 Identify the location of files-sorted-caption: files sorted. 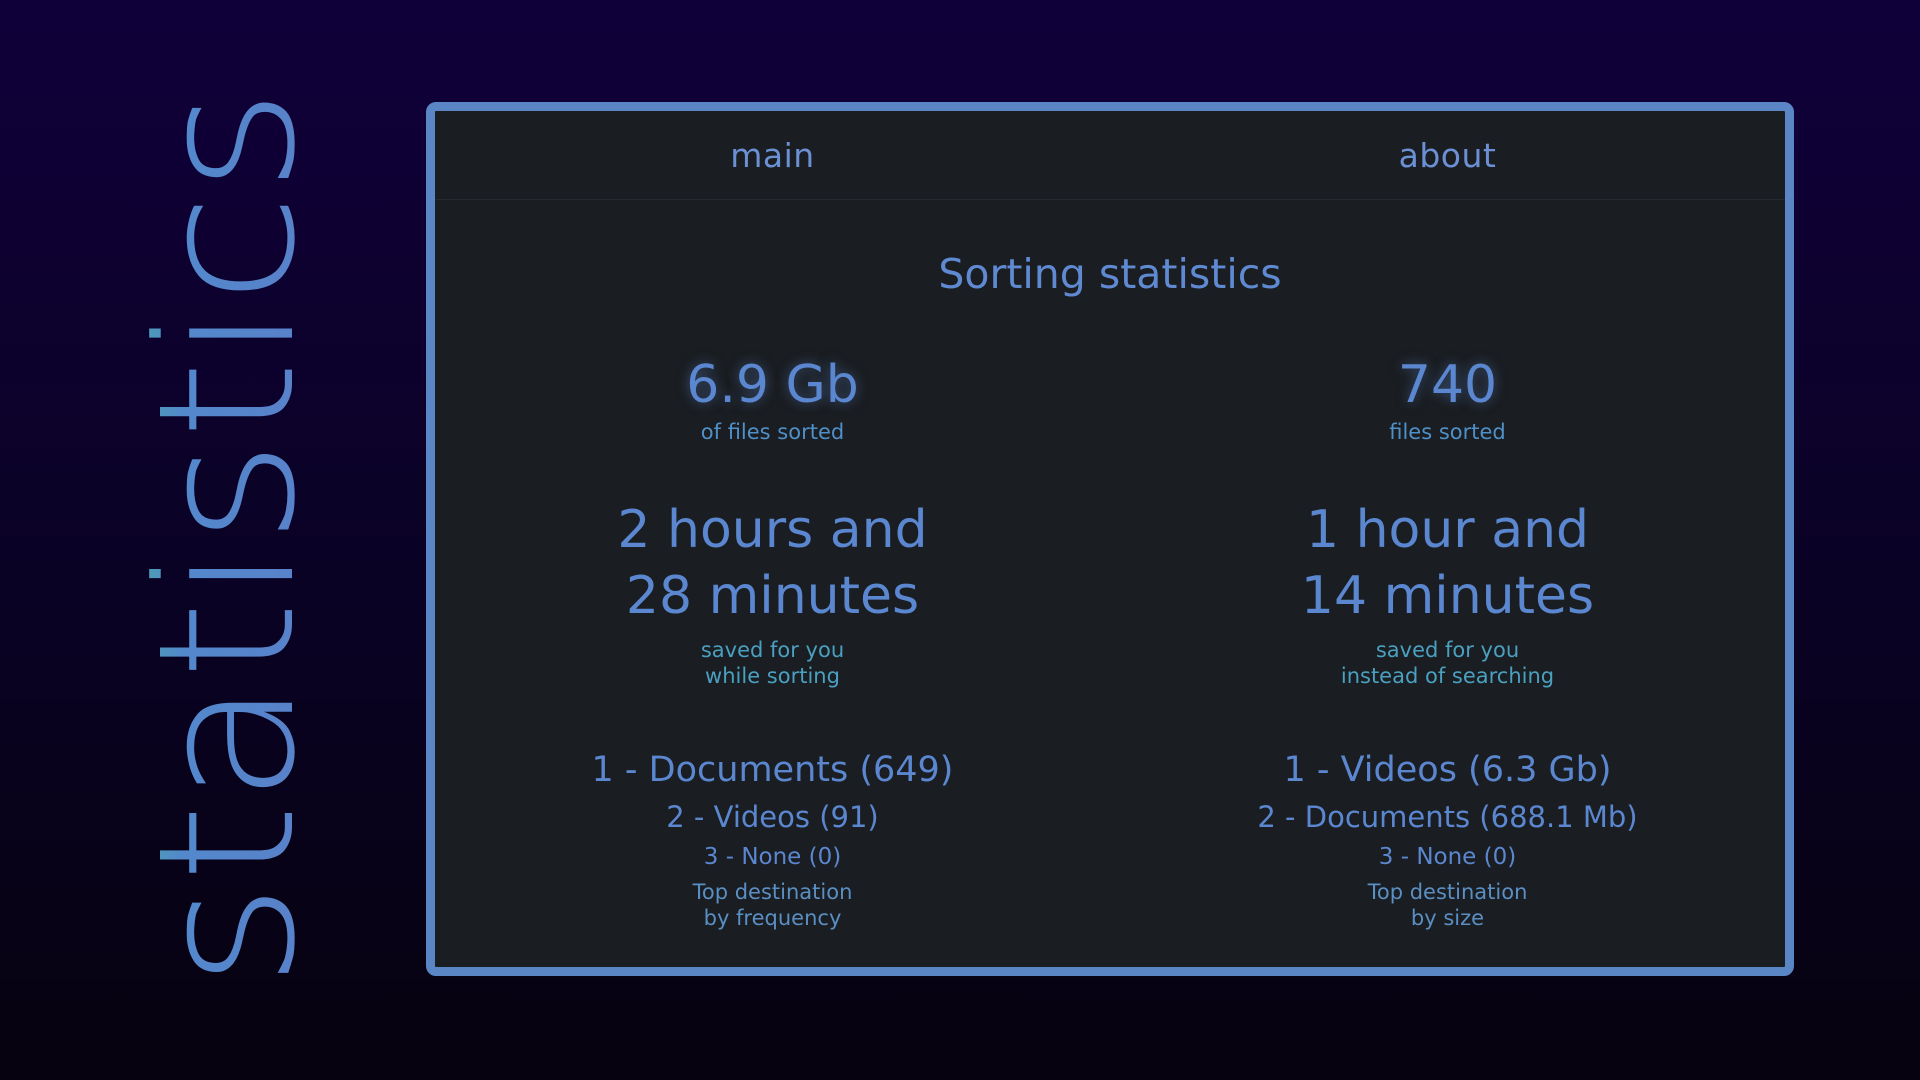
(1447, 432).